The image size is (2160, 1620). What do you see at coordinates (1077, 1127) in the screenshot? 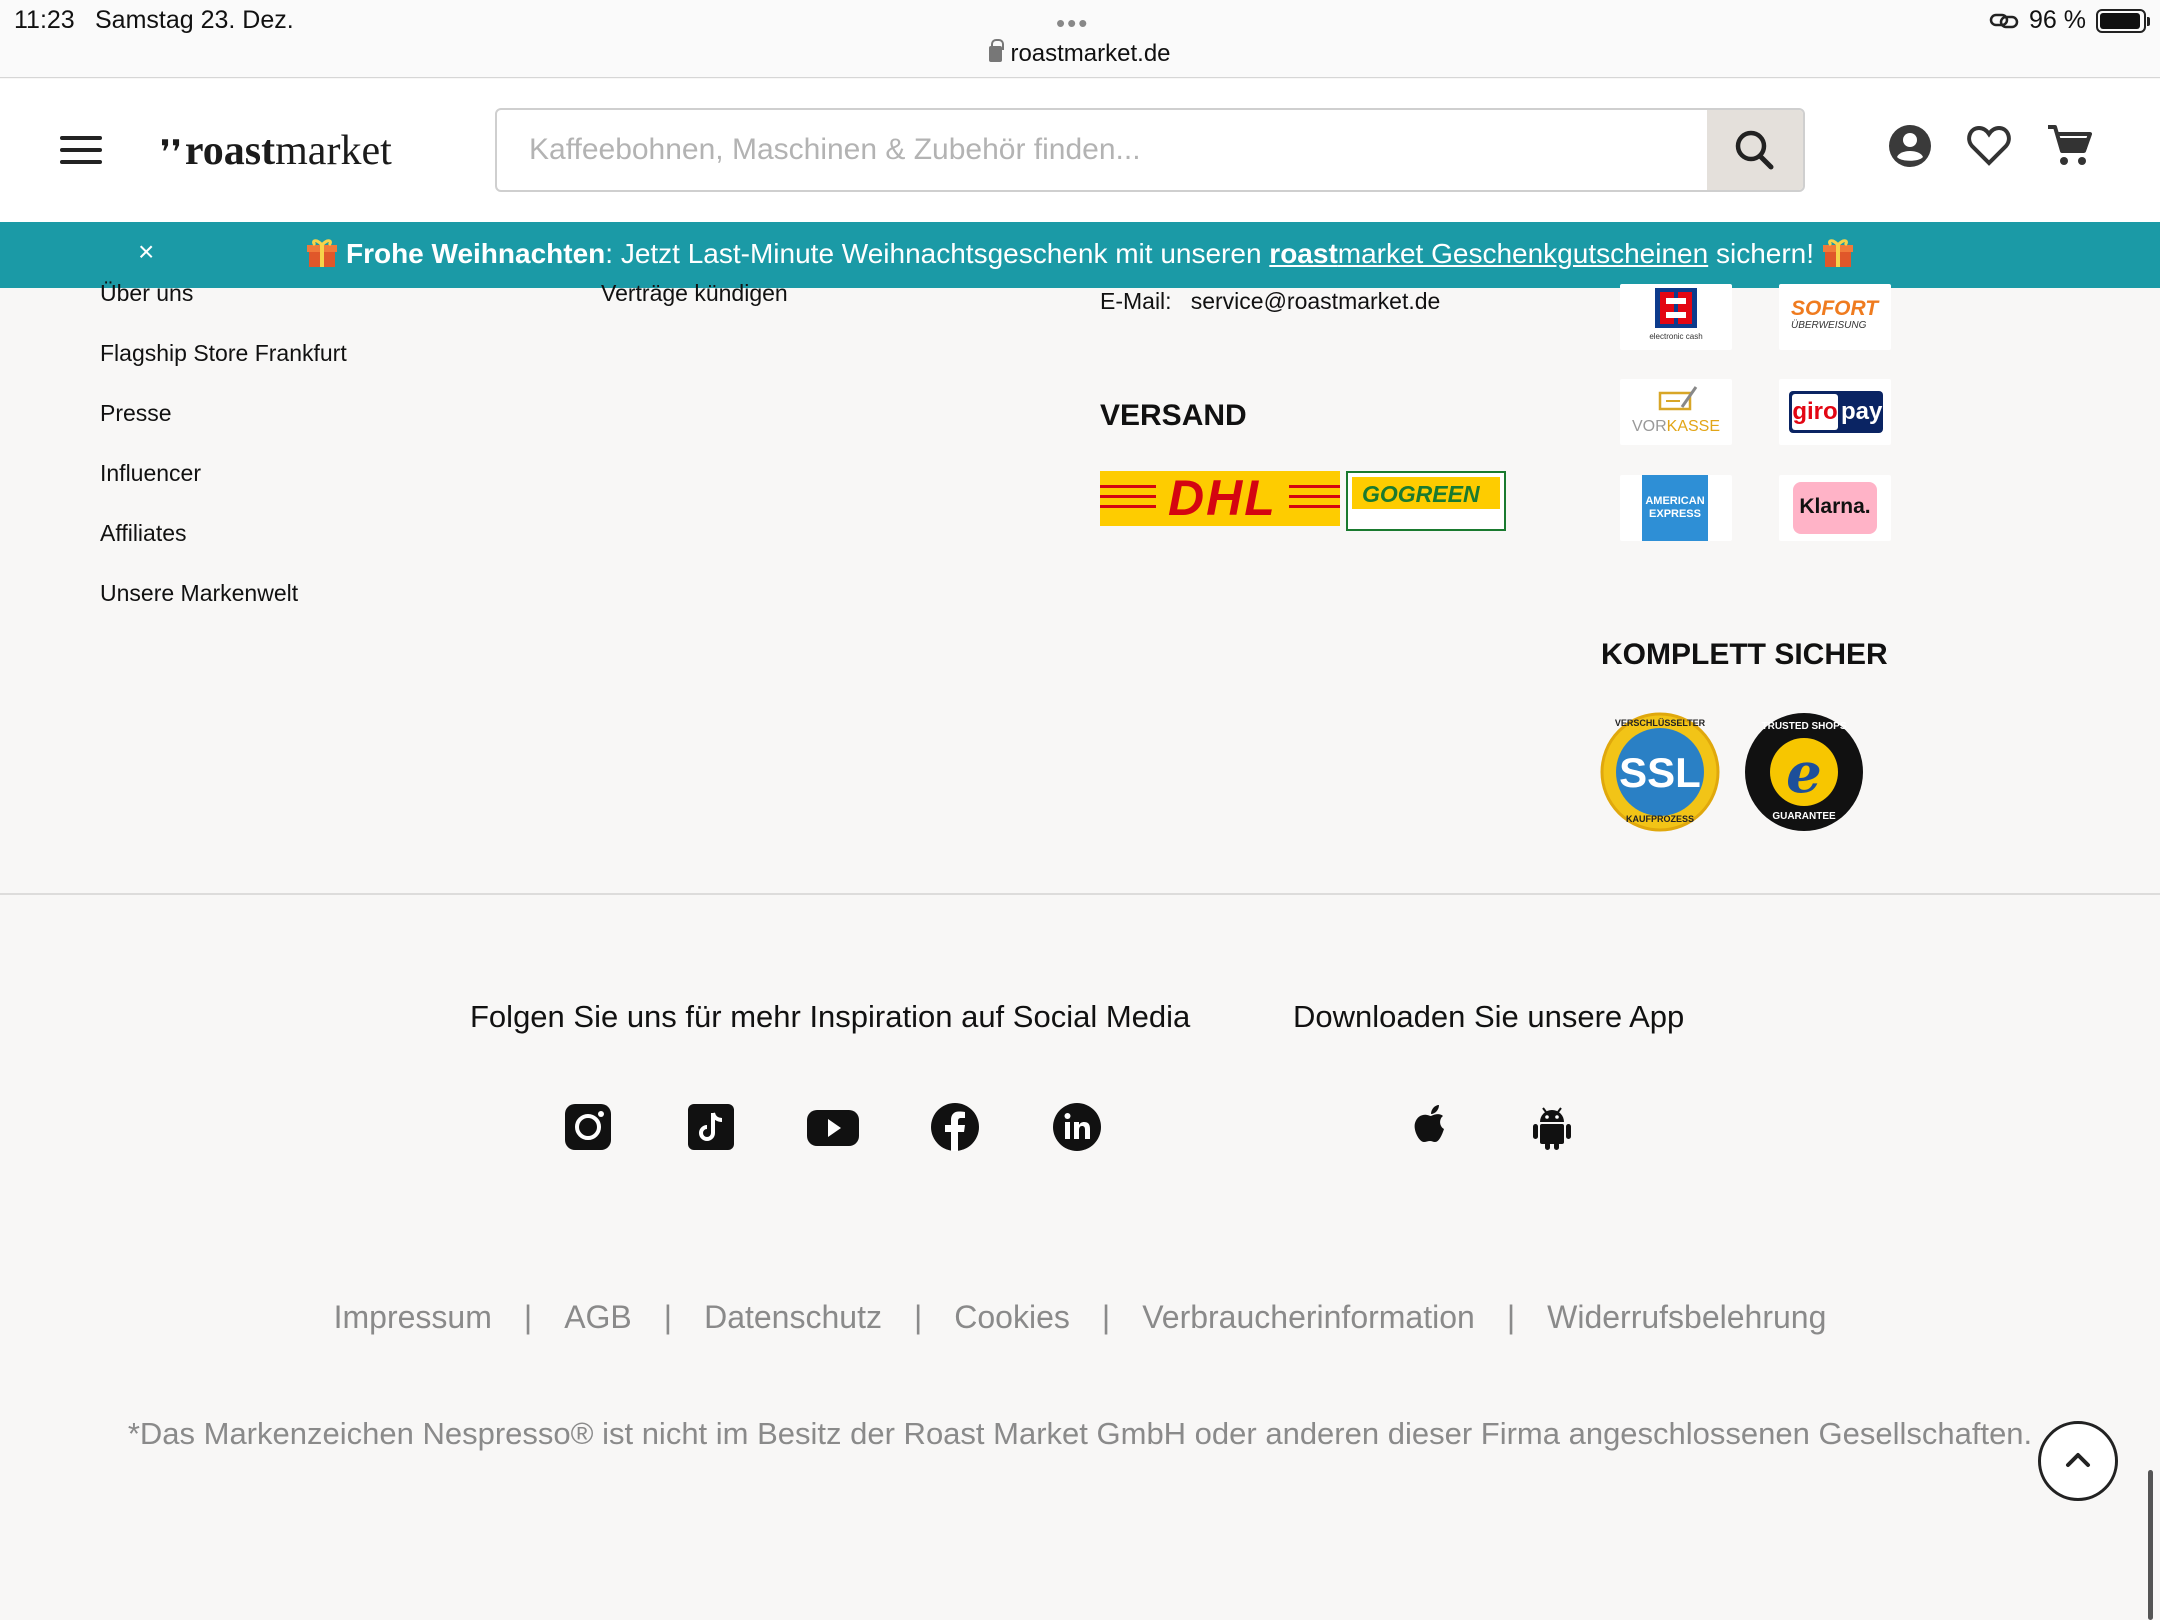
I see `linkedin-icon` at bounding box center [1077, 1127].